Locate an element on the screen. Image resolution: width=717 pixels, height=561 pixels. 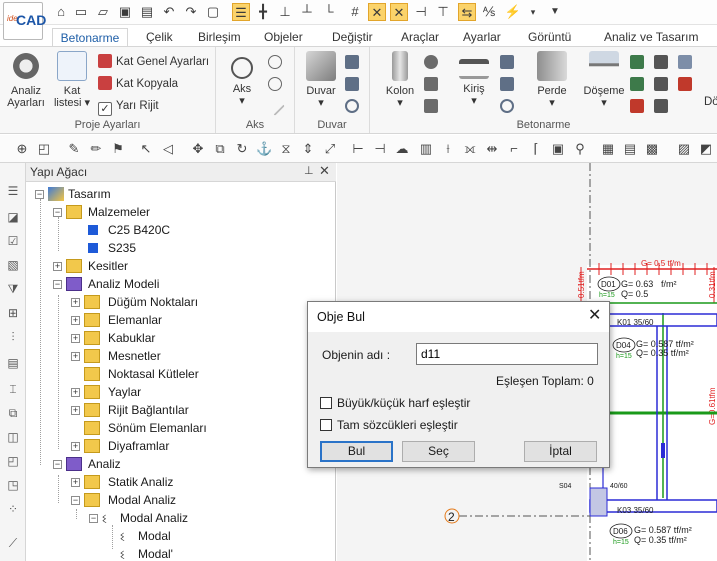
chamfer-icon: ⌈ is located at coordinates (536, 149).